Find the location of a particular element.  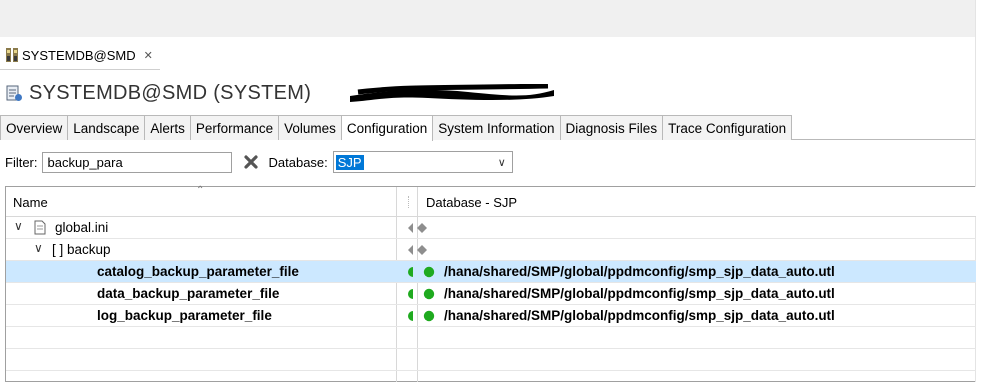

tab-label: Configuration is located at coordinates (387, 128).